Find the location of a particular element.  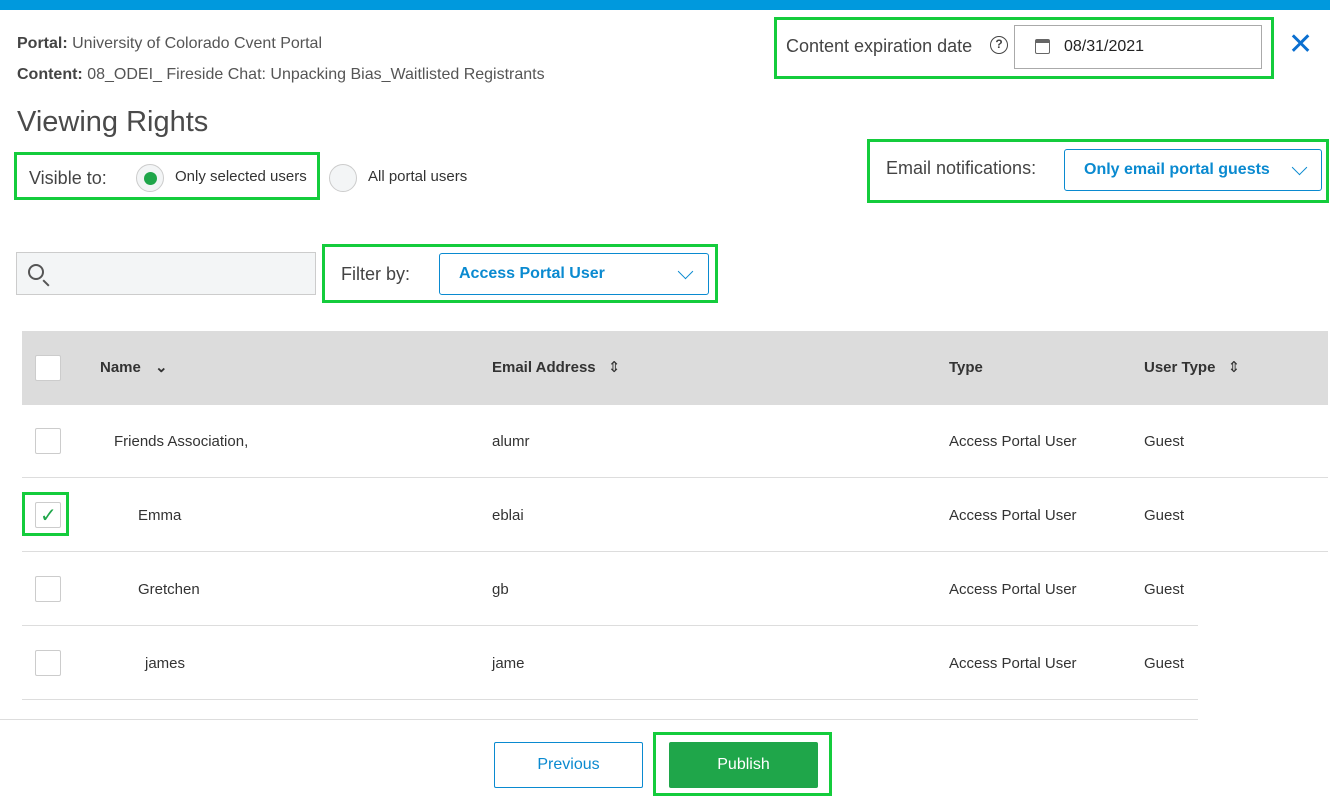

radio-label-only-selected: Only selected users is located at coordinates (241, 176).